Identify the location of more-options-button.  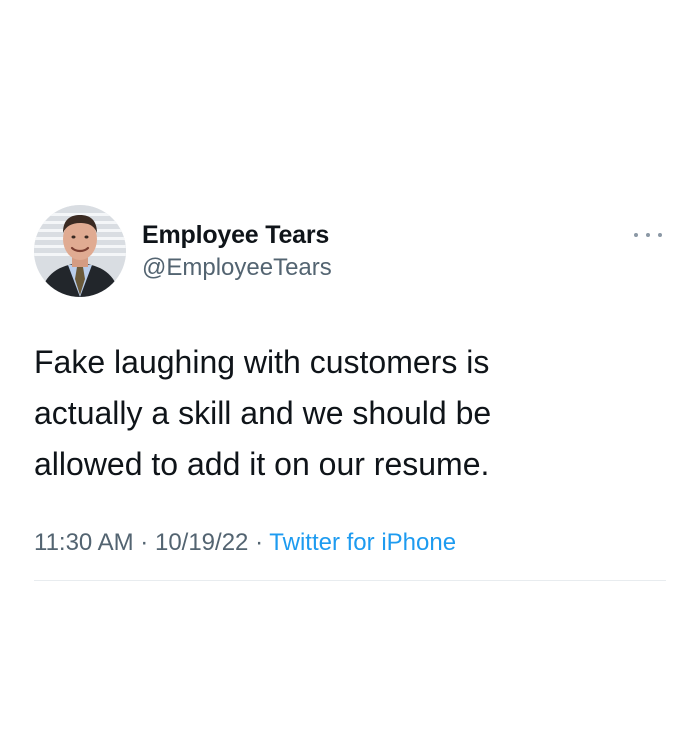
(648, 235).